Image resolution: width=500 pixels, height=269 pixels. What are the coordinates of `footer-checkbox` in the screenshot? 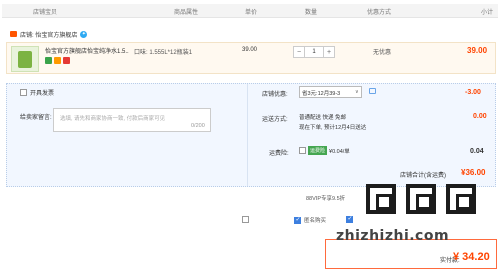 It's located at (245, 219).